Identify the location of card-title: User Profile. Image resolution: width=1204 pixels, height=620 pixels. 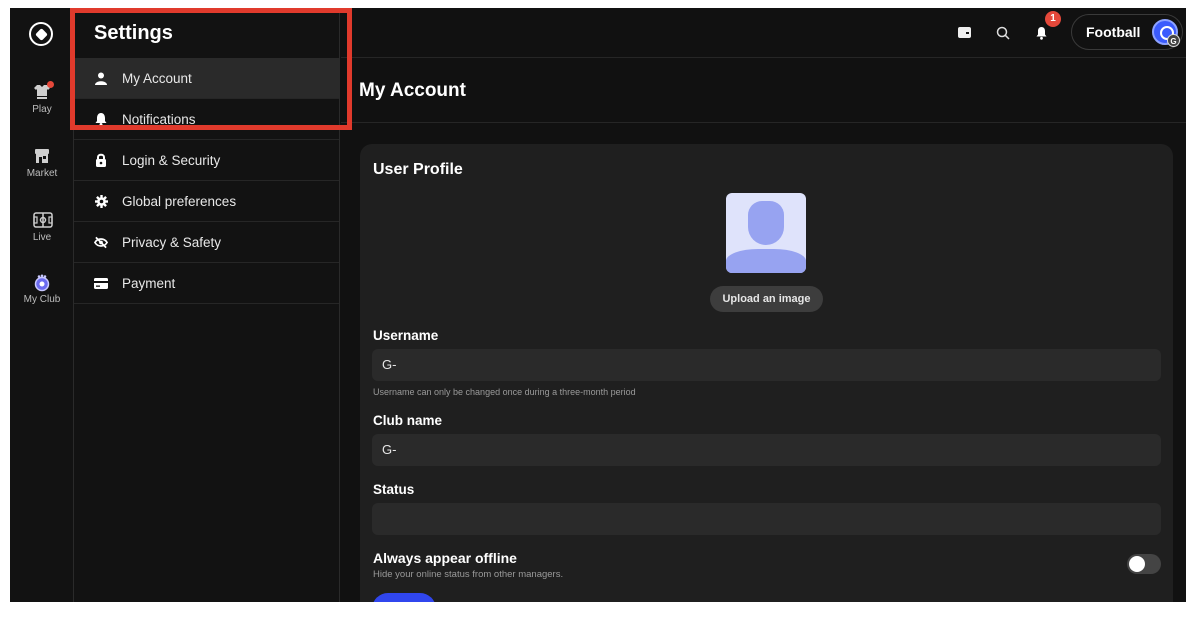
(418, 169).